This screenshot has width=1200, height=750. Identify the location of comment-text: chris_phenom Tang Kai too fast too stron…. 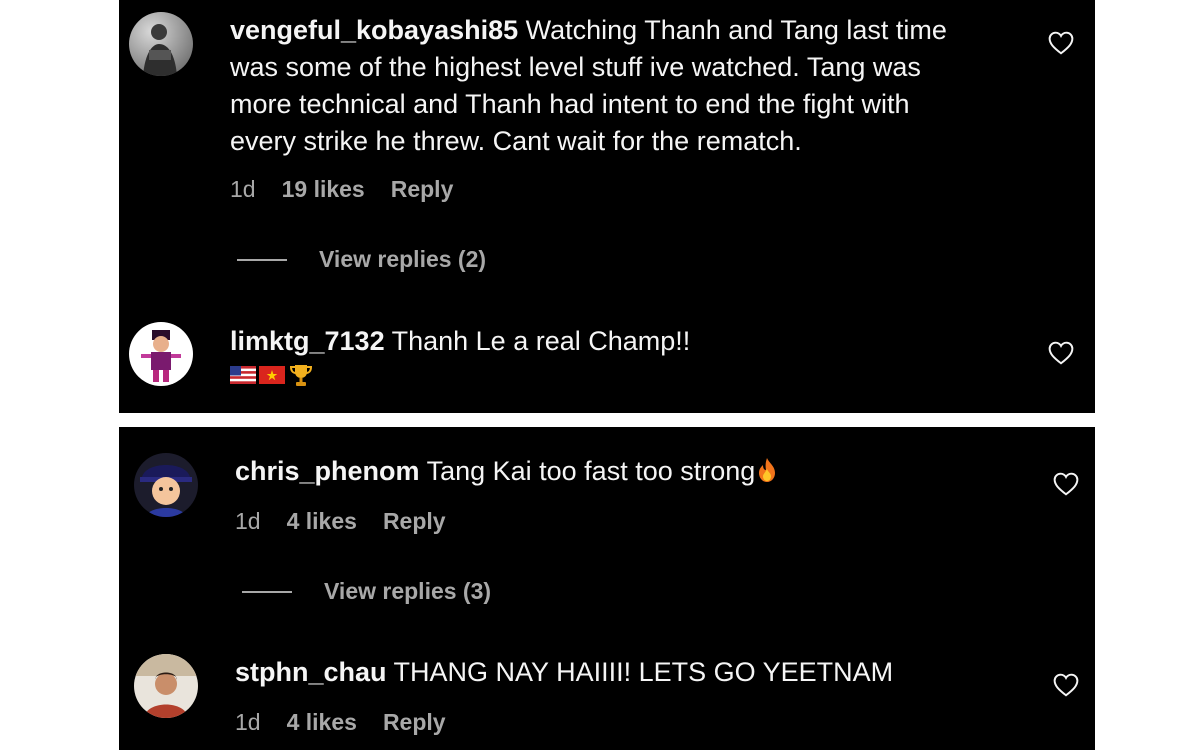
(645, 471).